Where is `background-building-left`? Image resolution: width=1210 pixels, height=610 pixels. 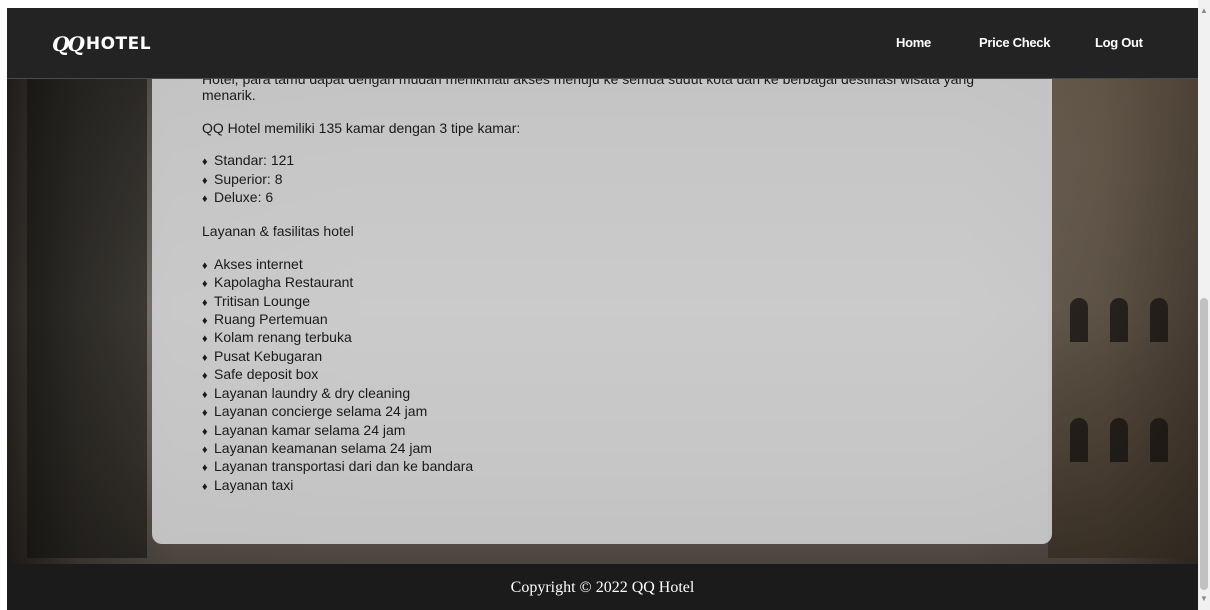 background-building-left is located at coordinates (87, 318).